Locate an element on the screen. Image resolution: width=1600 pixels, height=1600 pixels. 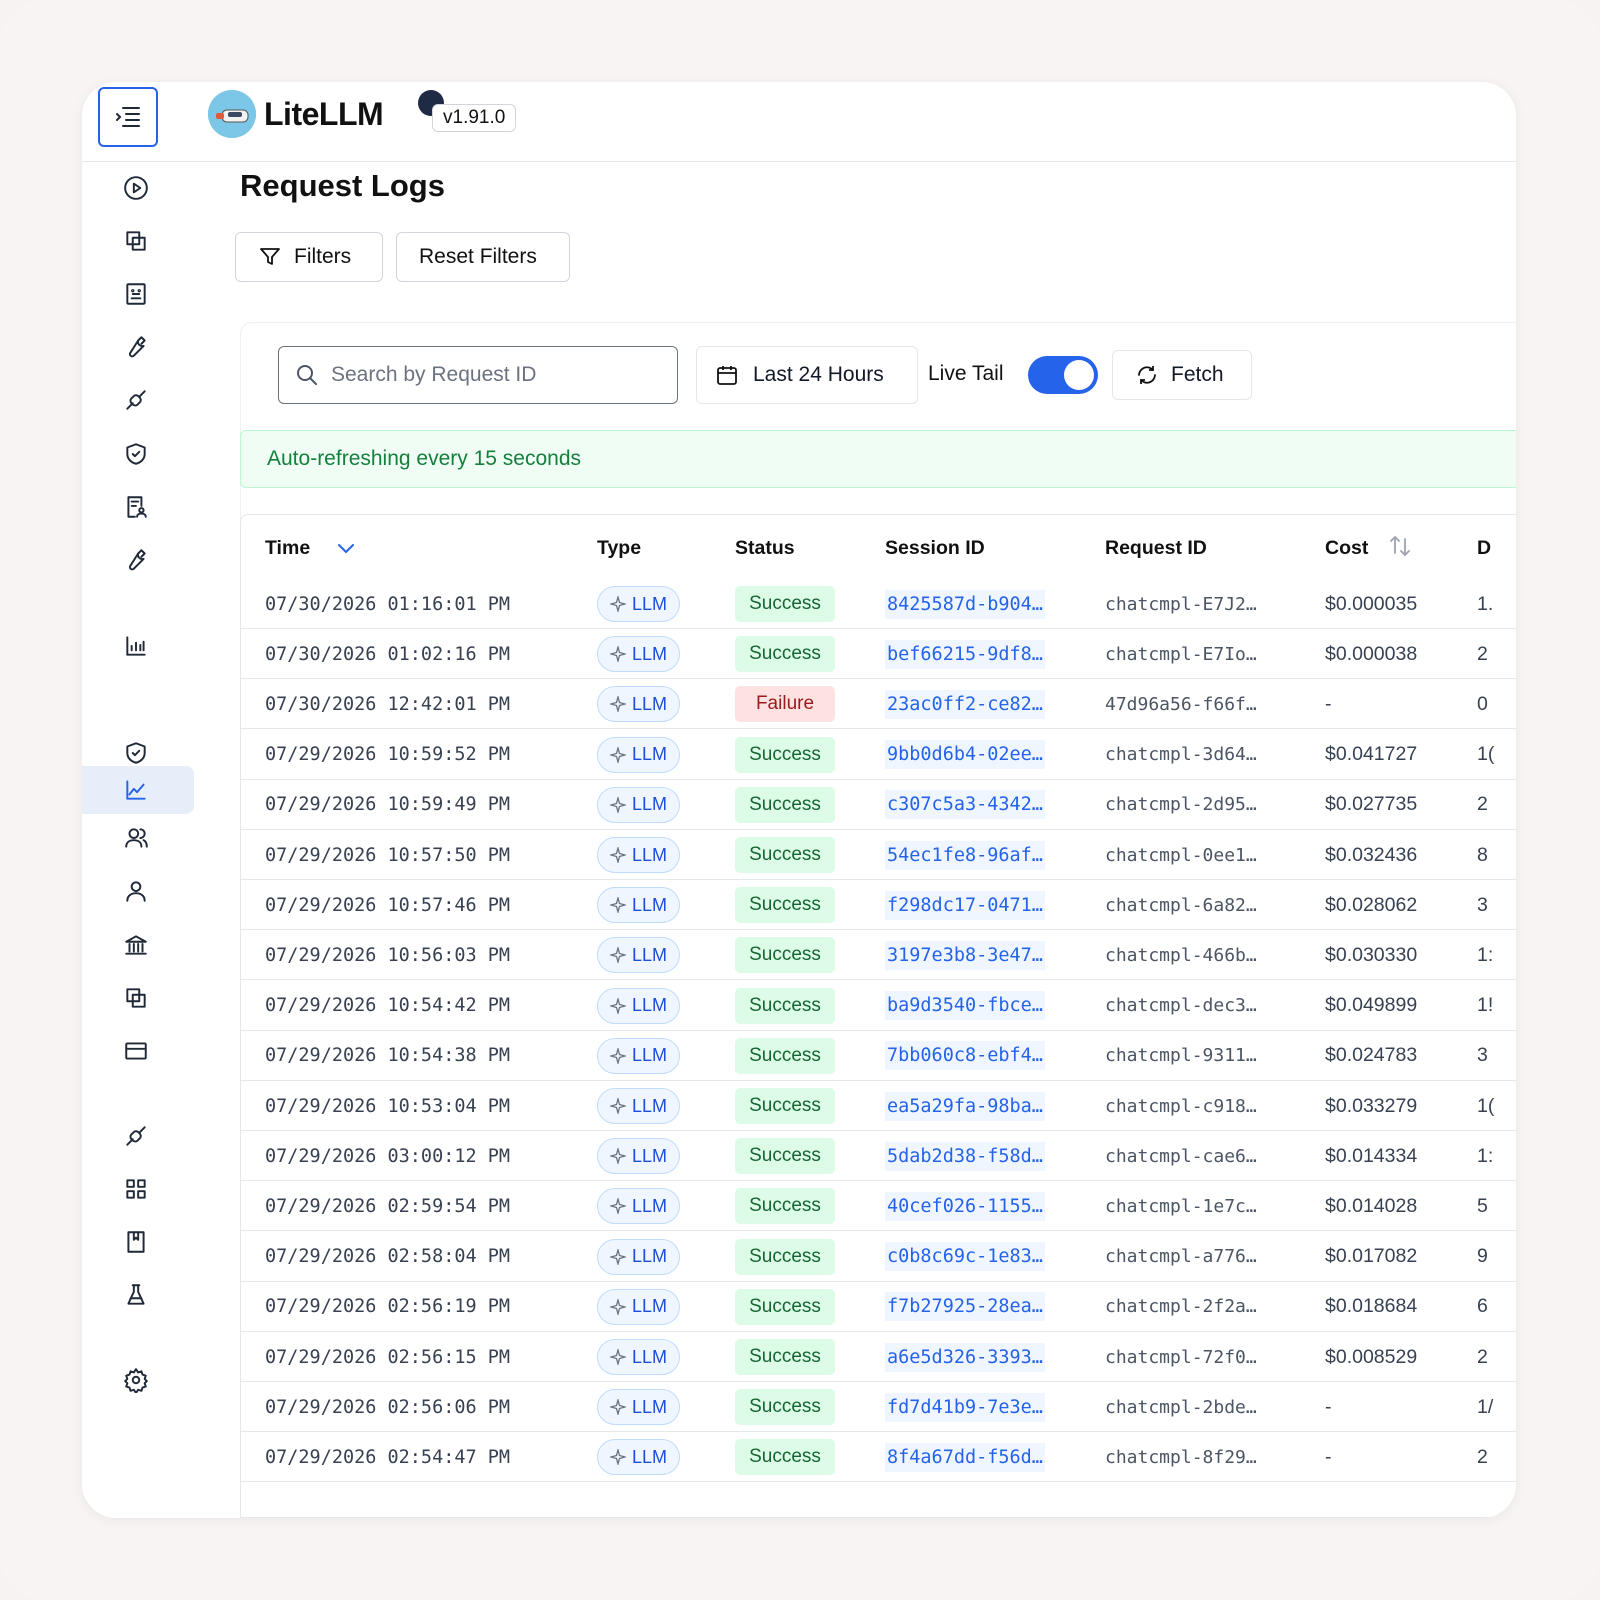
book-icon is located at coordinates (136, 1242).